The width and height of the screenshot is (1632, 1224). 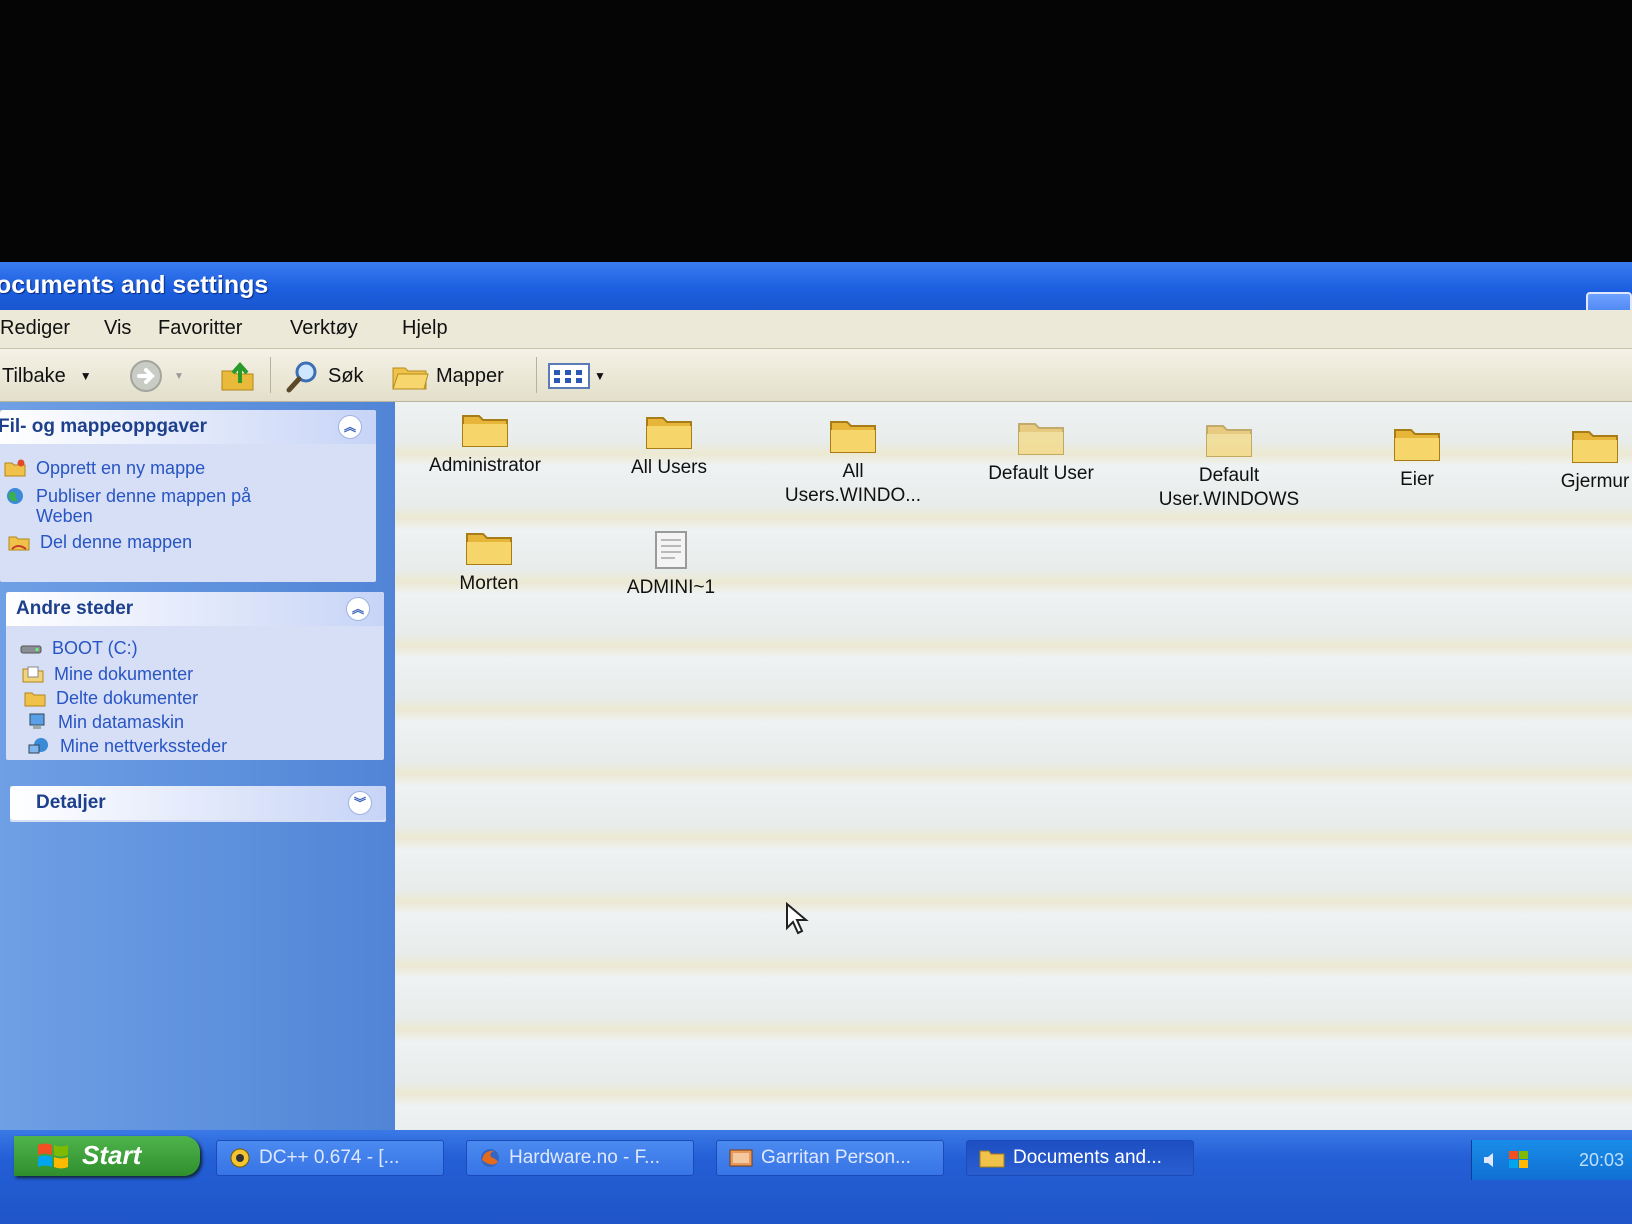 I want to click on folders-icon, so click(x=410, y=378).